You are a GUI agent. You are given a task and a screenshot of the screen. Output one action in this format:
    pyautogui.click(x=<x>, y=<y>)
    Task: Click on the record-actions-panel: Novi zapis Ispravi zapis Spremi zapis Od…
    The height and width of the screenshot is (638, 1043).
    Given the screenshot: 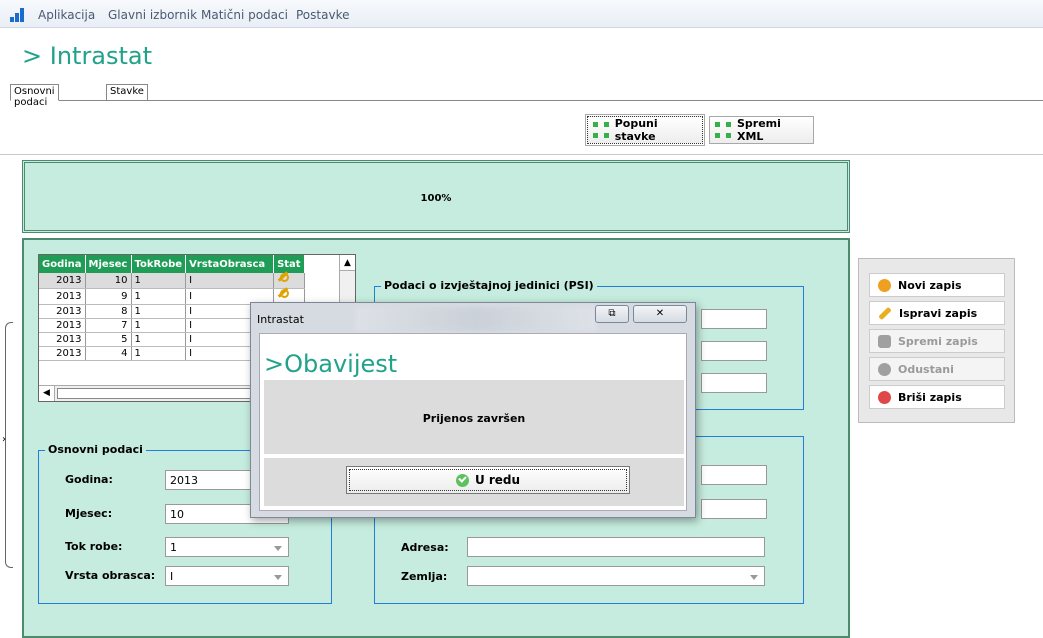 What is the action you would take?
    pyautogui.click(x=936, y=340)
    